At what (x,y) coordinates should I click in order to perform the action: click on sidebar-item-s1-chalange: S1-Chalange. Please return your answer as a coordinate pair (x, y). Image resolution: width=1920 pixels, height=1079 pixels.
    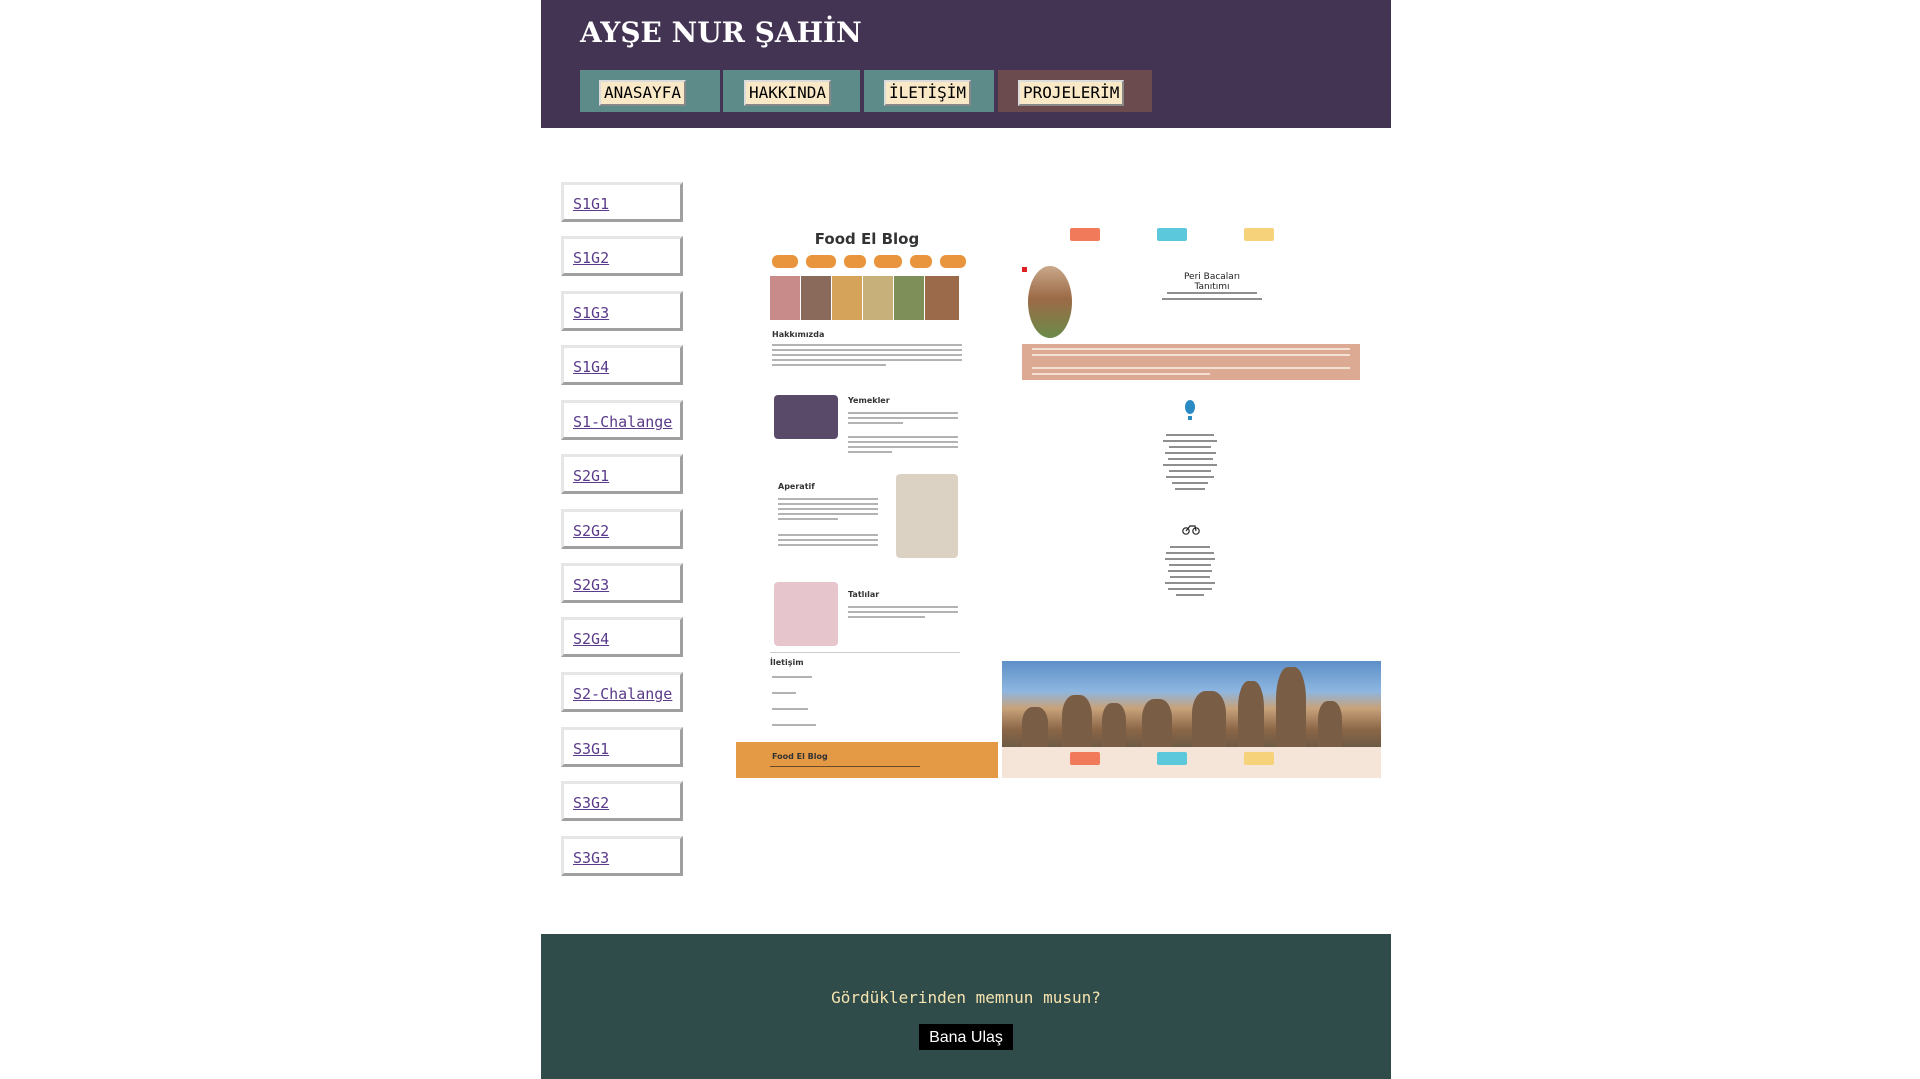
    Looking at the image, I should click on (622, 420).